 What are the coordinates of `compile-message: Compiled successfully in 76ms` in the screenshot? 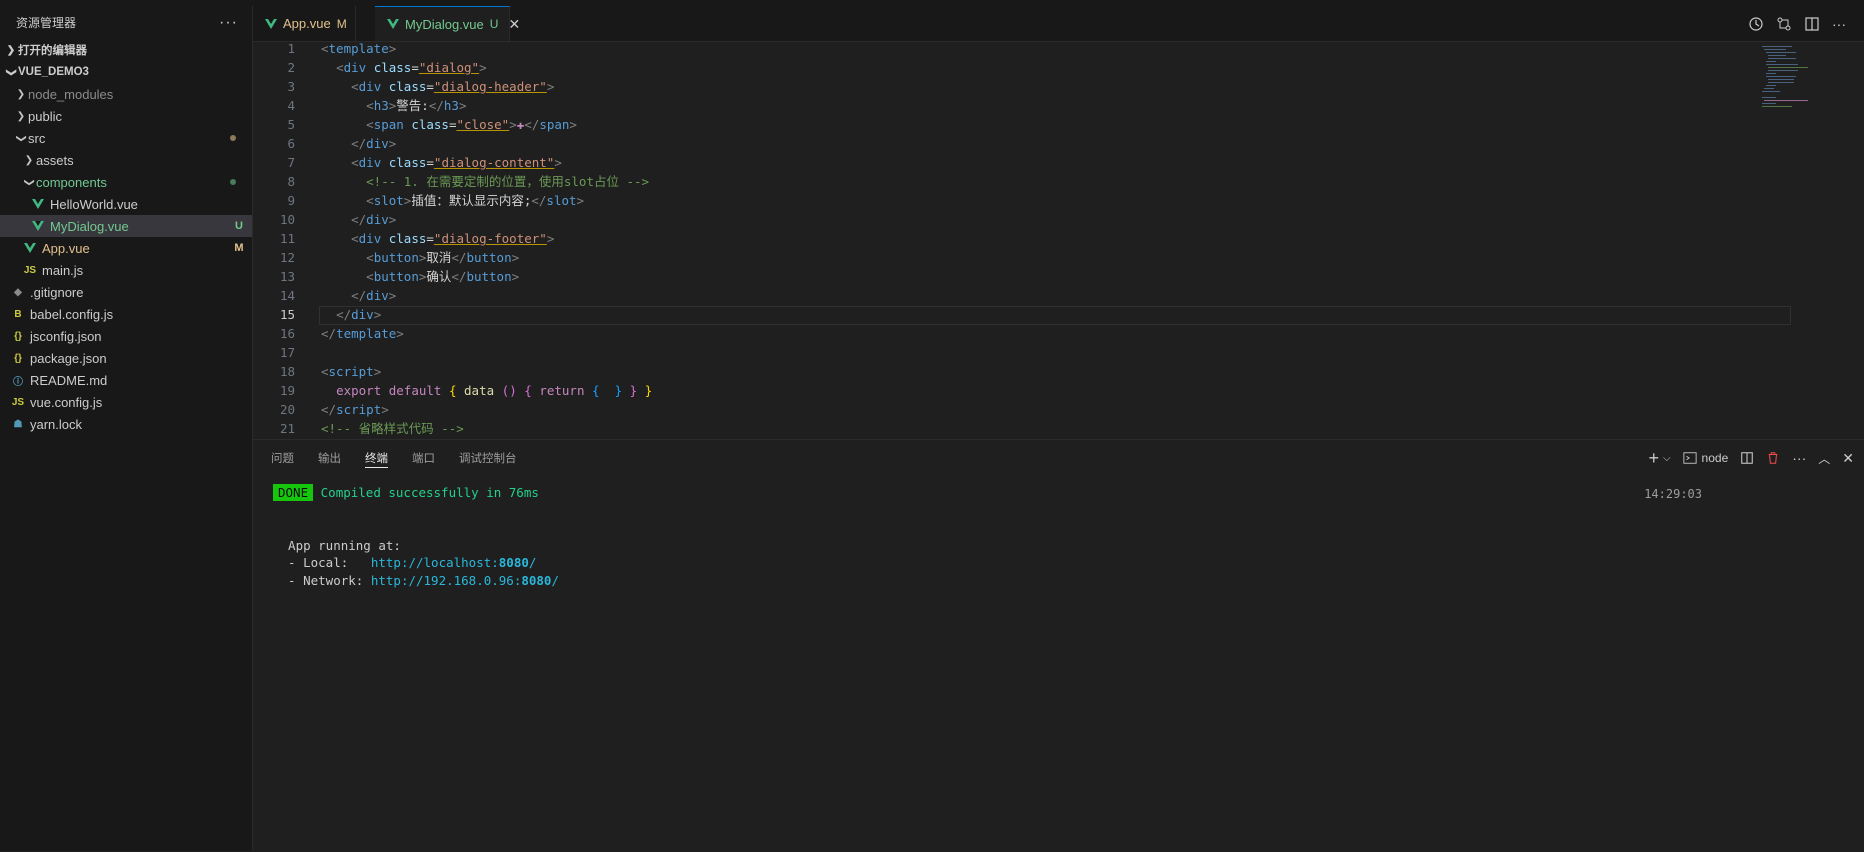 It's located at (429, 492).